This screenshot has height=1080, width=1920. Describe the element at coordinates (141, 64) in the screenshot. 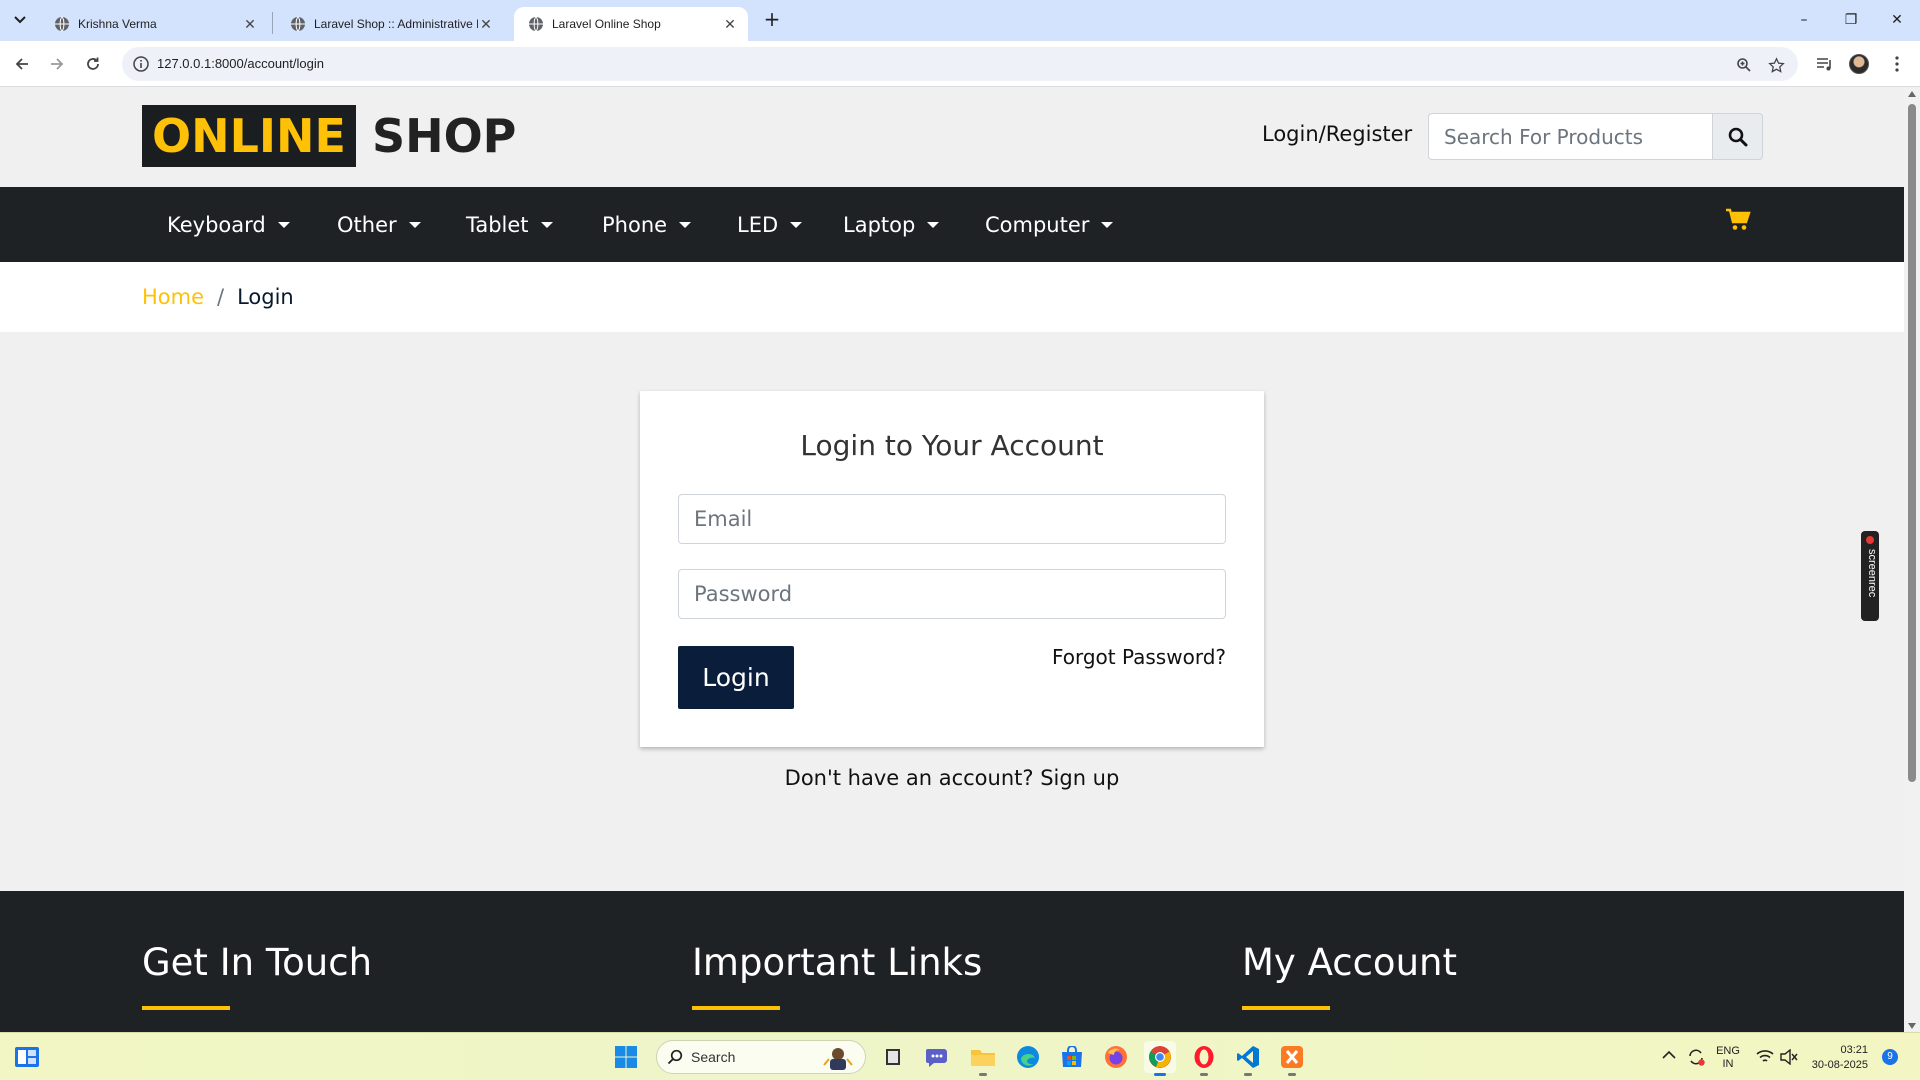

I see `site-info-icon` at that location.